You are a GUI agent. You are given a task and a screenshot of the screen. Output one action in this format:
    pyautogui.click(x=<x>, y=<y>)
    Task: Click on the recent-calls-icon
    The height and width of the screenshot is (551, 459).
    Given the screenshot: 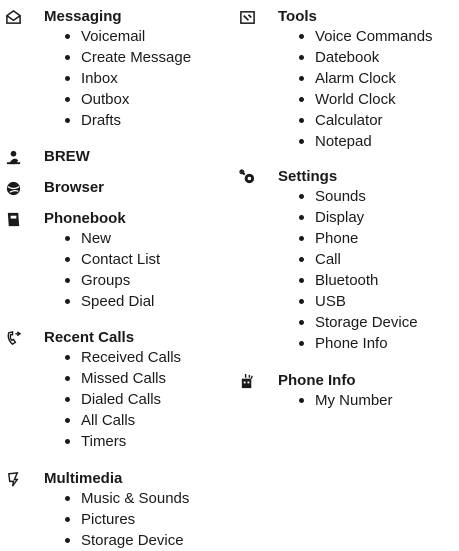 What is the action you would take?
    pyautogui.click(x=13, y=338)
    